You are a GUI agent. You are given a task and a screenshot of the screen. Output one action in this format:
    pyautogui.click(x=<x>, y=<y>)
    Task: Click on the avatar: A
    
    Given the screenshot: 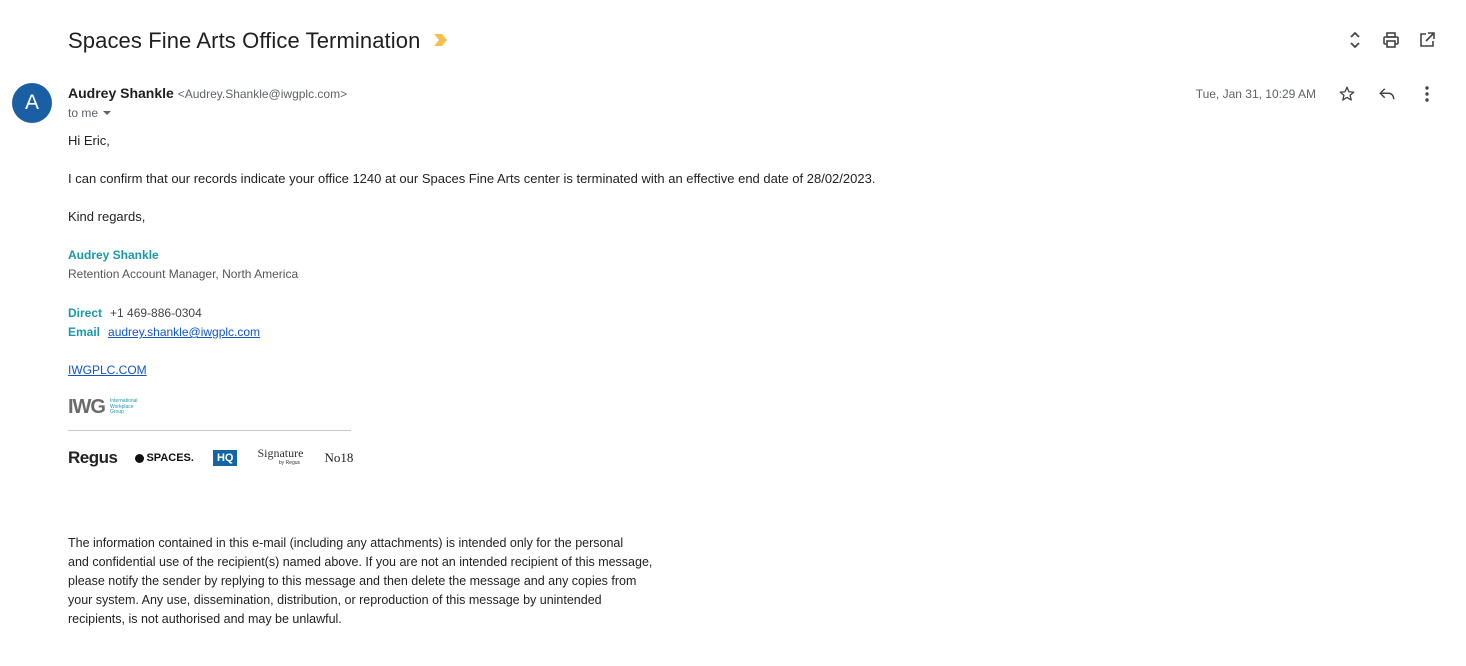 What is the action you would take?
    pyautogui.click(x=32, y=103)
    